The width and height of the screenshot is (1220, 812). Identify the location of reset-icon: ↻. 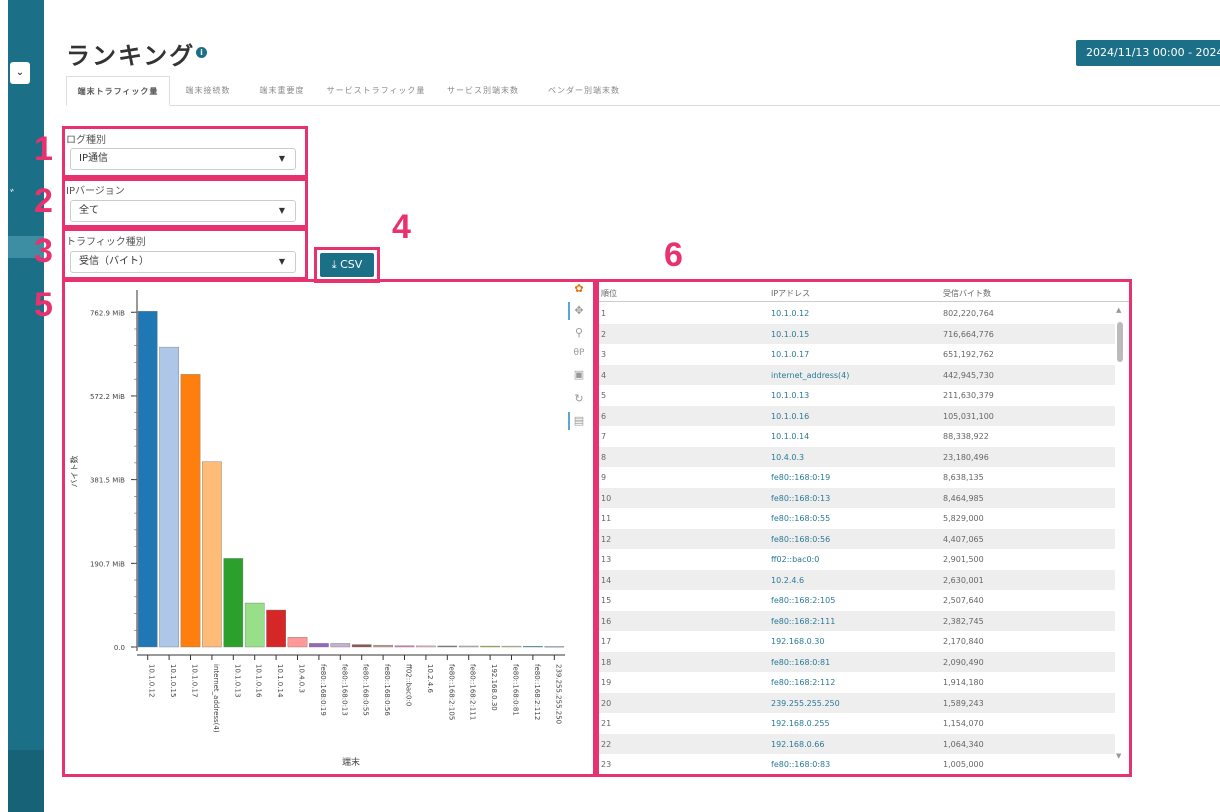
(579, 399).